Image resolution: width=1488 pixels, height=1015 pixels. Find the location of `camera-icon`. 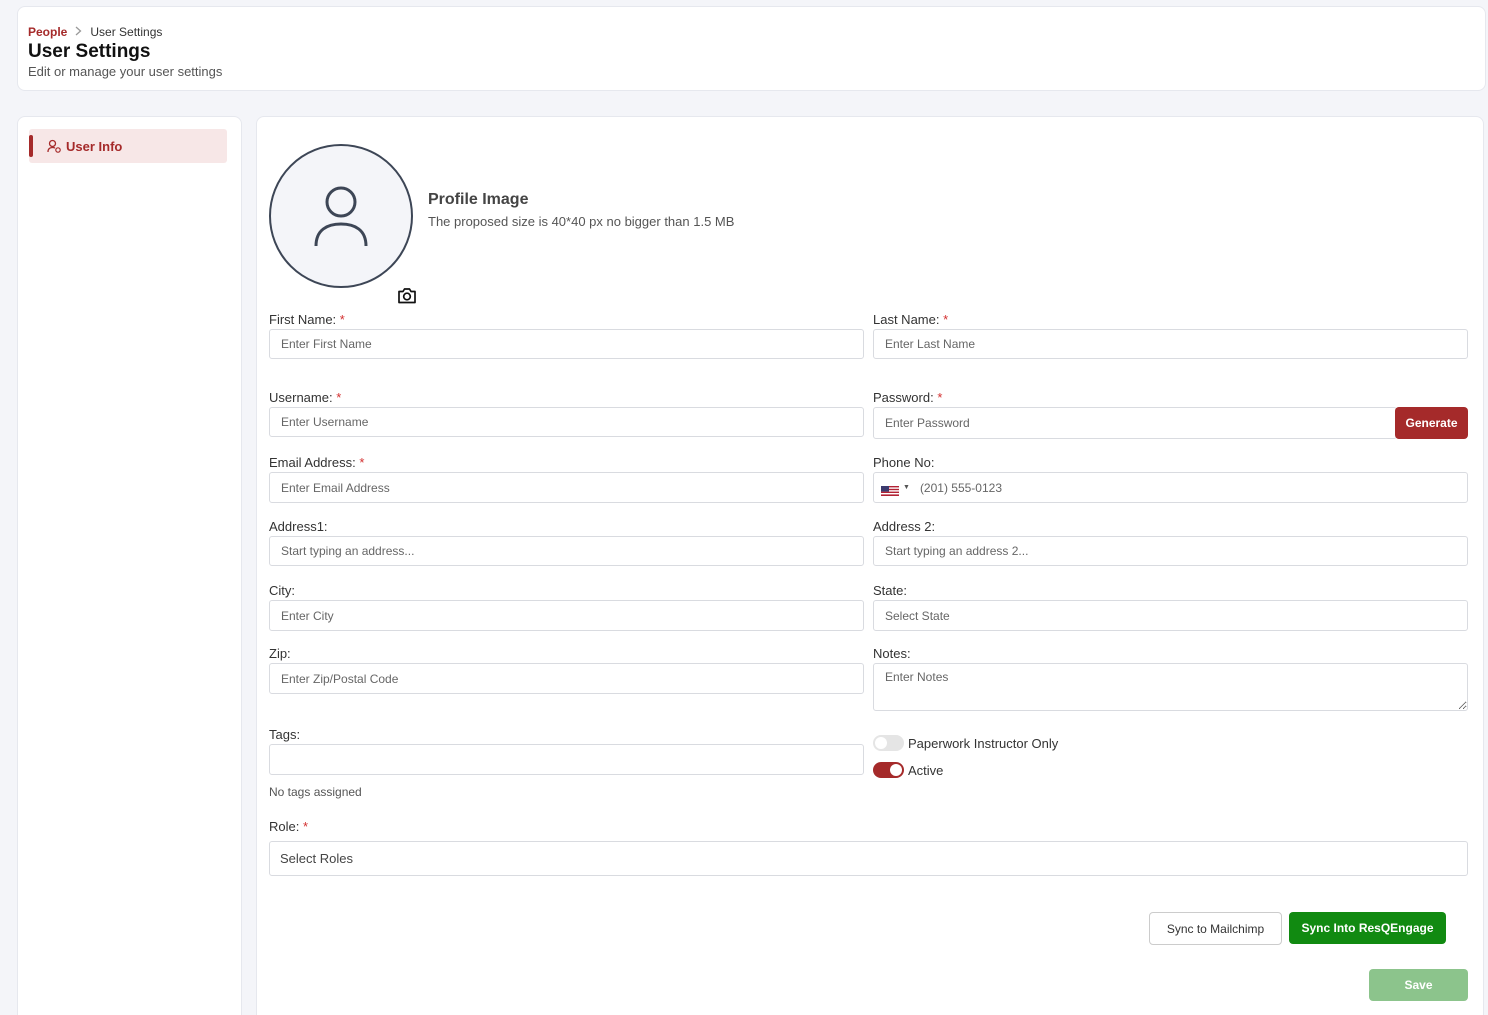

camera-icon is located at coordinates (407, 295).